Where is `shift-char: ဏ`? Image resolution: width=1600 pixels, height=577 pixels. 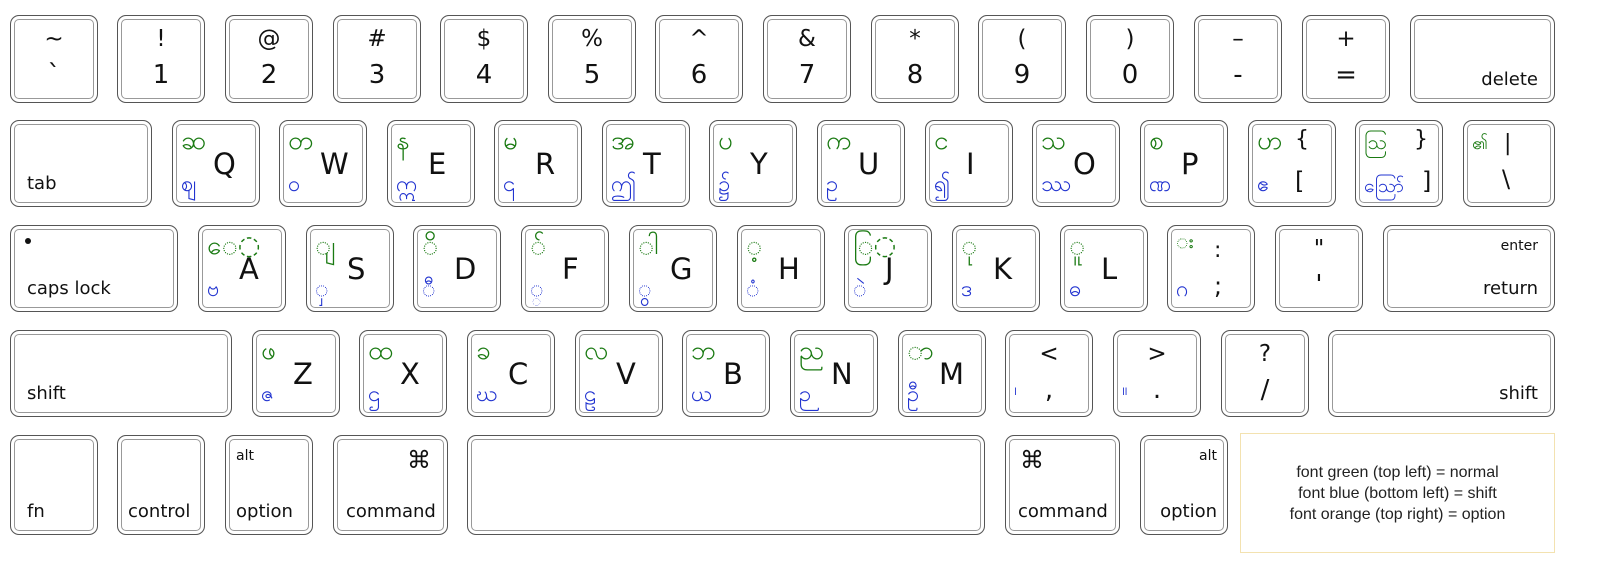
shift-char: ဏ is located at coordinates (1160, 184).